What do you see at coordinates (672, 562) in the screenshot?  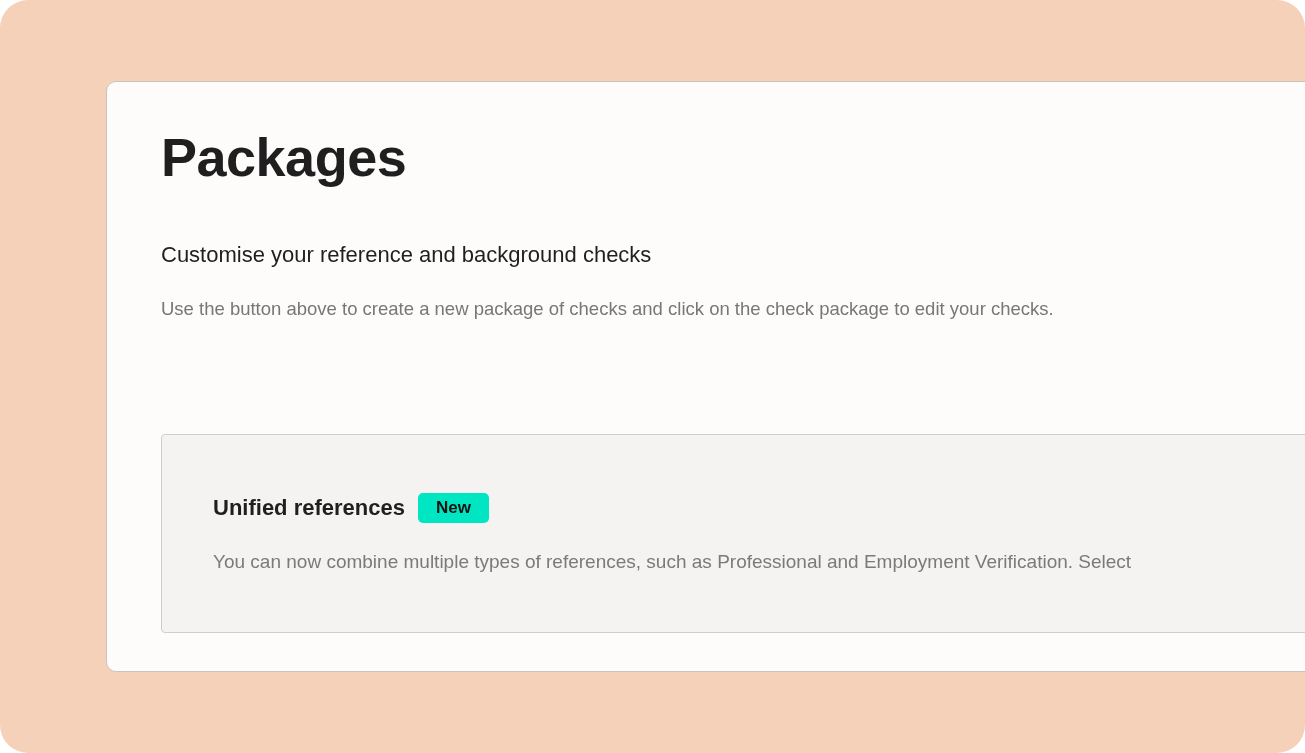 I see `notice-text: You can now combine multiple types of references, such as Professional and Employment Verification. Select` at bounding box center [672, 562].